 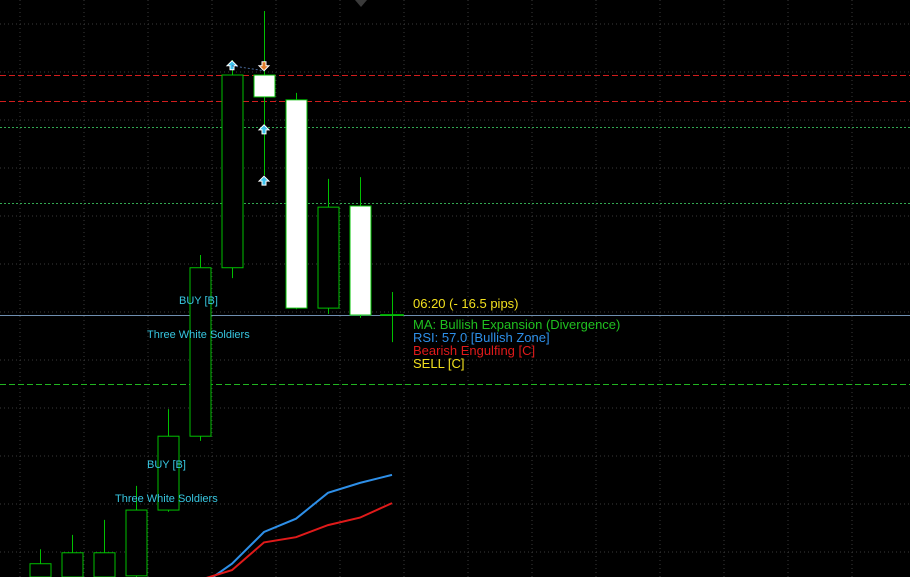 What do you see at coordinates (264, 66) in the screenshot?
I see `arrow-down-icon` at bounding box center [264, 66].